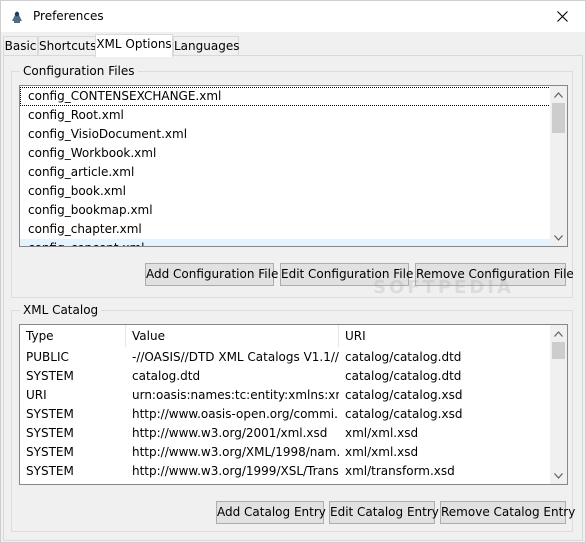  Describe the element at coordinates (61, 310) in the screenshot. I see `xml-catalog-title: XML Catalog` at that location.